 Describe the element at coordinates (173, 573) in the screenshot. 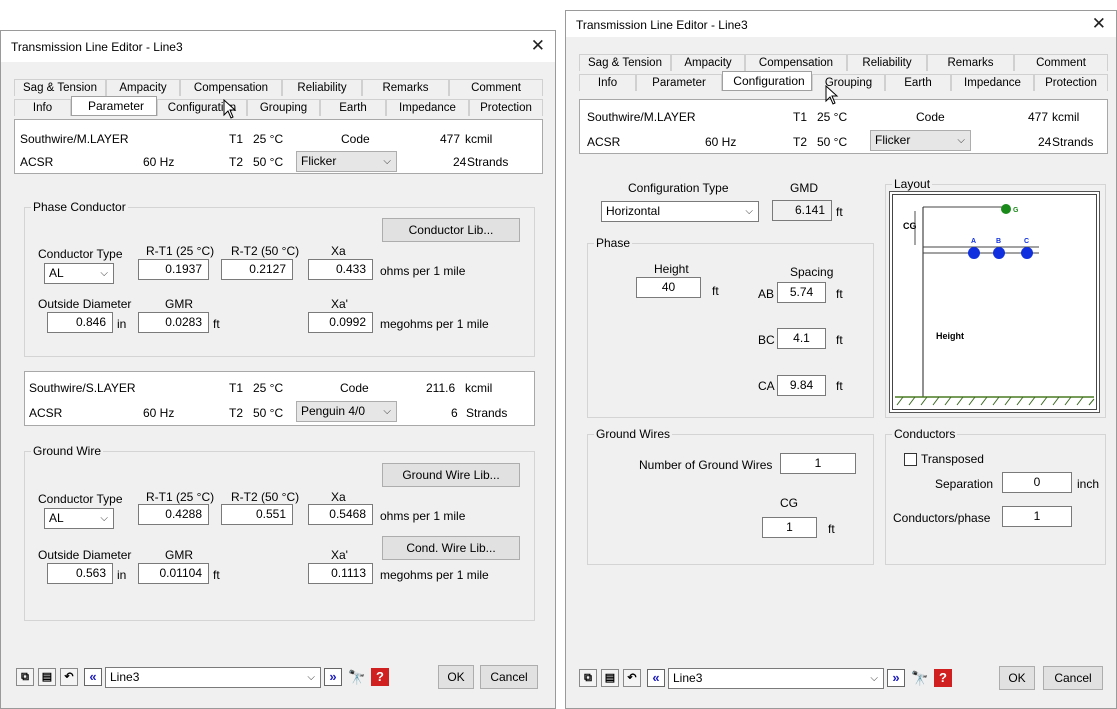

I see `gmr-input: 0.01104` at that location.